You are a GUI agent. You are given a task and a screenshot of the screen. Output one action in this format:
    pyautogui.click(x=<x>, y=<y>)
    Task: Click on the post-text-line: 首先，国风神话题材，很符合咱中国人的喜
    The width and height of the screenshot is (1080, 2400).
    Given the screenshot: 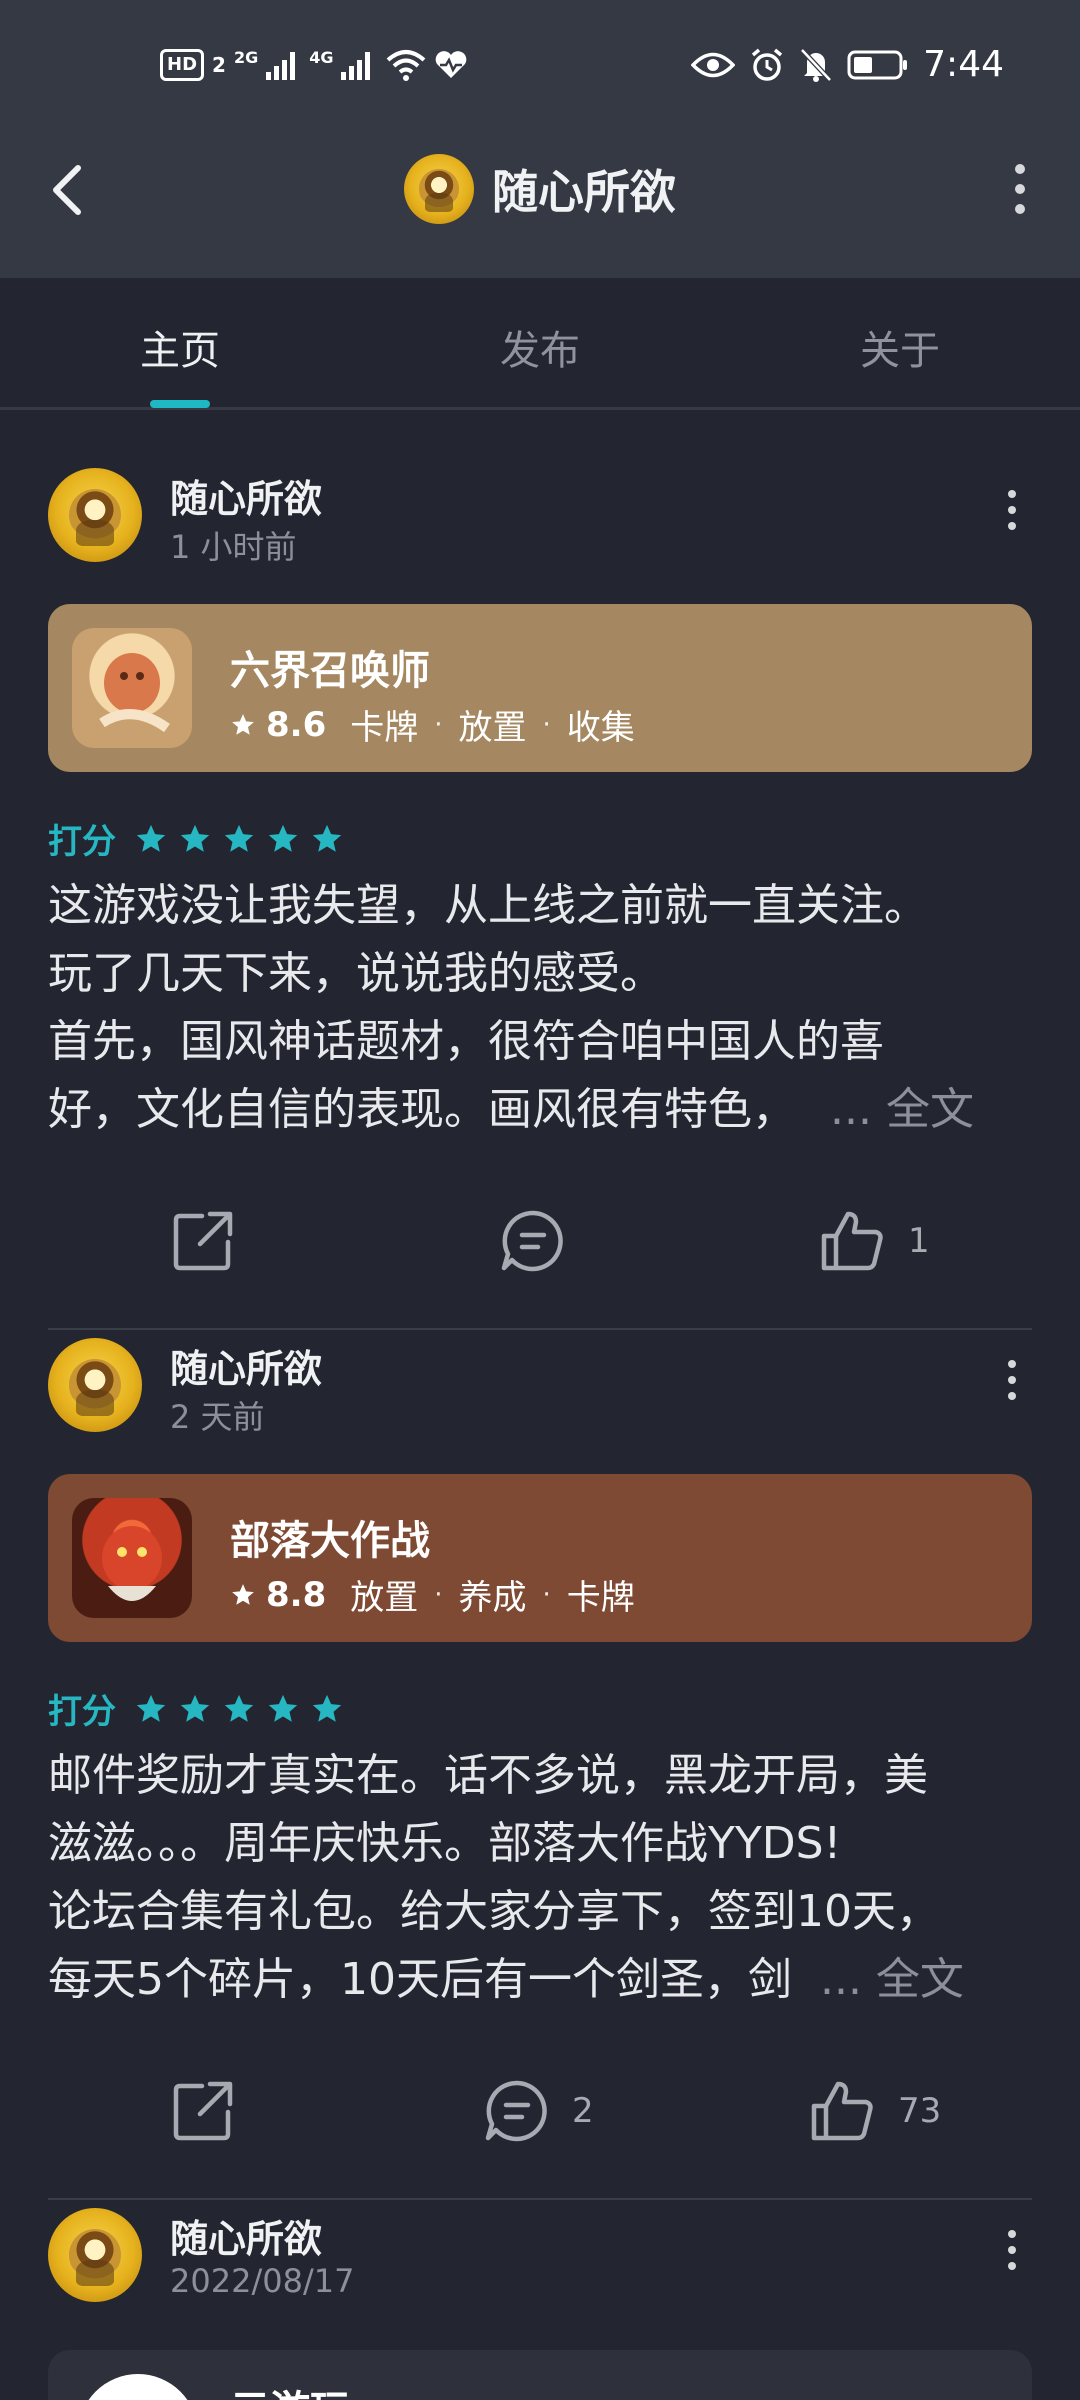 What is the action you would take?
    pyautogui.click(x=466, y=1041)
    